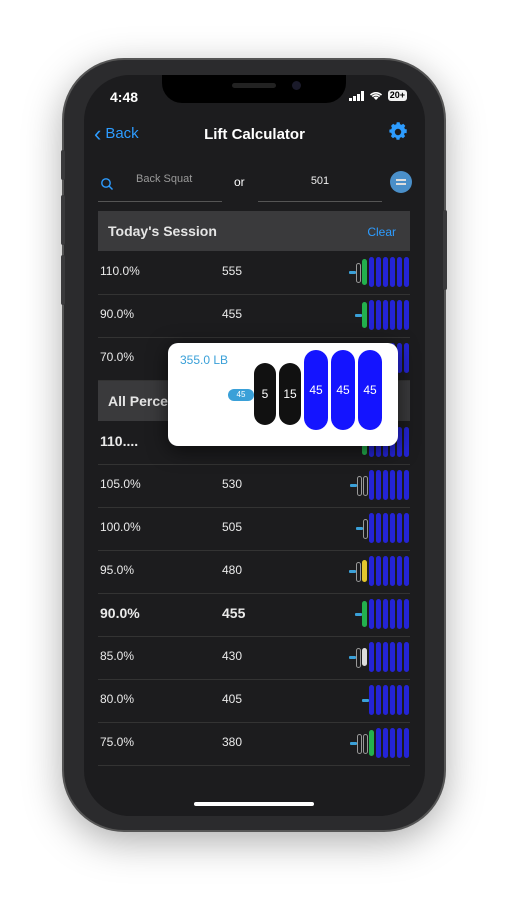 This screenshot has height=900, width=507. I want to click on table-row: 85.0% 430, so click(254, 658).